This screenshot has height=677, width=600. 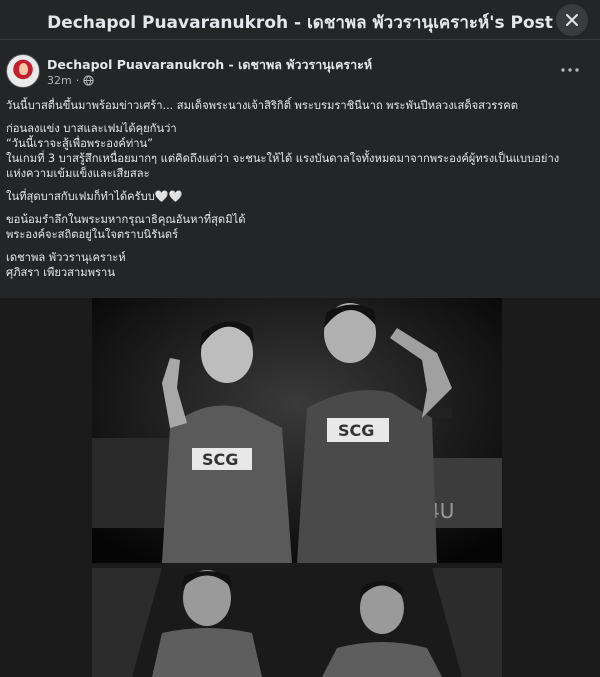 What do you see at coordinates (23, 71) in the screenshot?
I see `author-avatar` at bounding box center [23, 71].